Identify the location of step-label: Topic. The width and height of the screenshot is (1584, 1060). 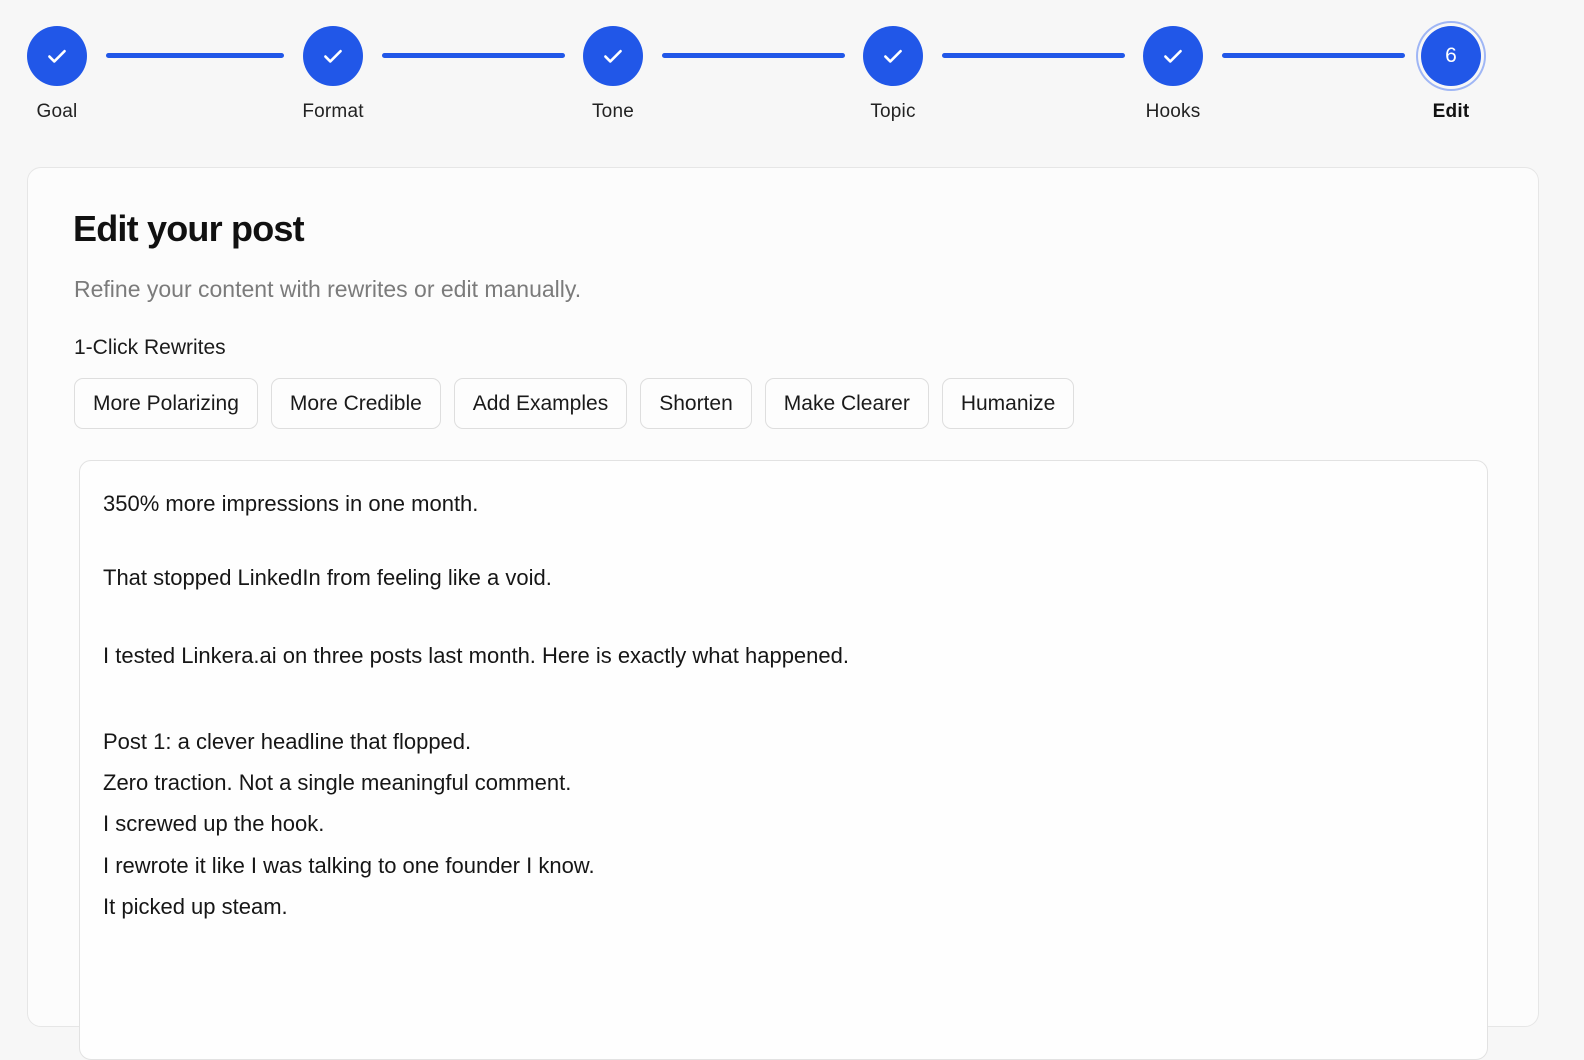
(893, 111).